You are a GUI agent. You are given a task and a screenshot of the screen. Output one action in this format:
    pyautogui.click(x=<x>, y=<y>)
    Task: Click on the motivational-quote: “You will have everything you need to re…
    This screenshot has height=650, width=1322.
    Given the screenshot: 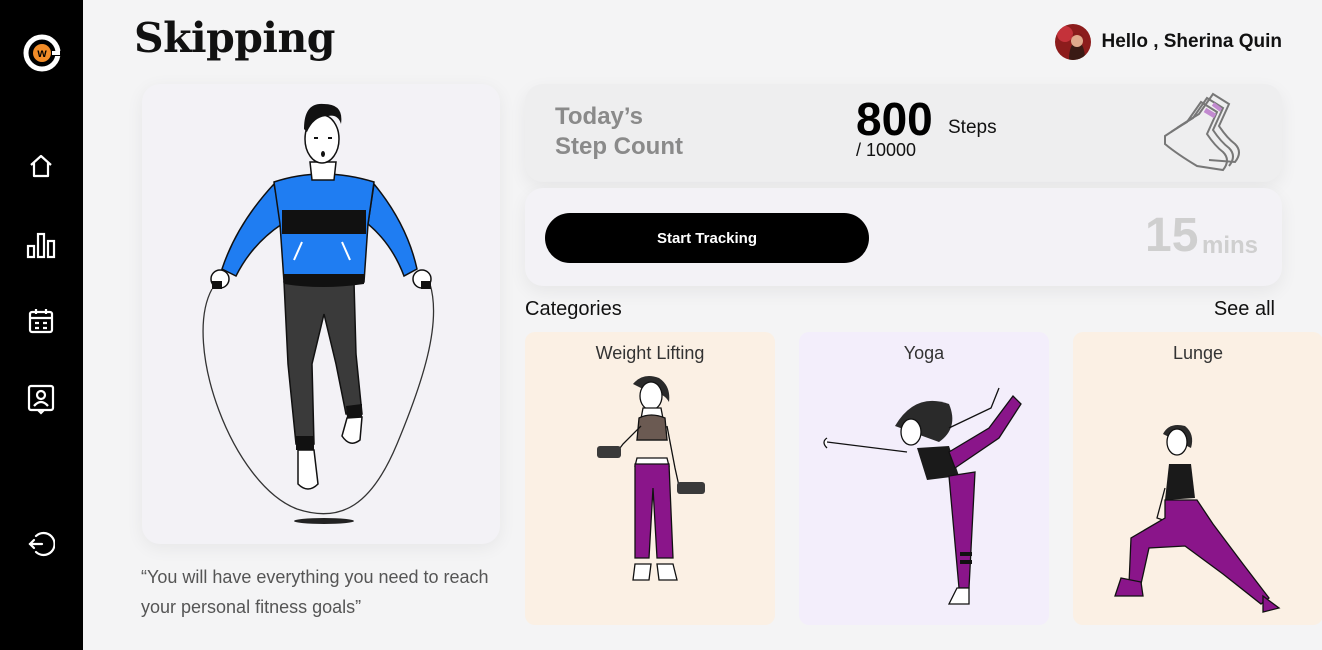 What is the action you would take?
    pyautogui.click(x=315, y=592)
    